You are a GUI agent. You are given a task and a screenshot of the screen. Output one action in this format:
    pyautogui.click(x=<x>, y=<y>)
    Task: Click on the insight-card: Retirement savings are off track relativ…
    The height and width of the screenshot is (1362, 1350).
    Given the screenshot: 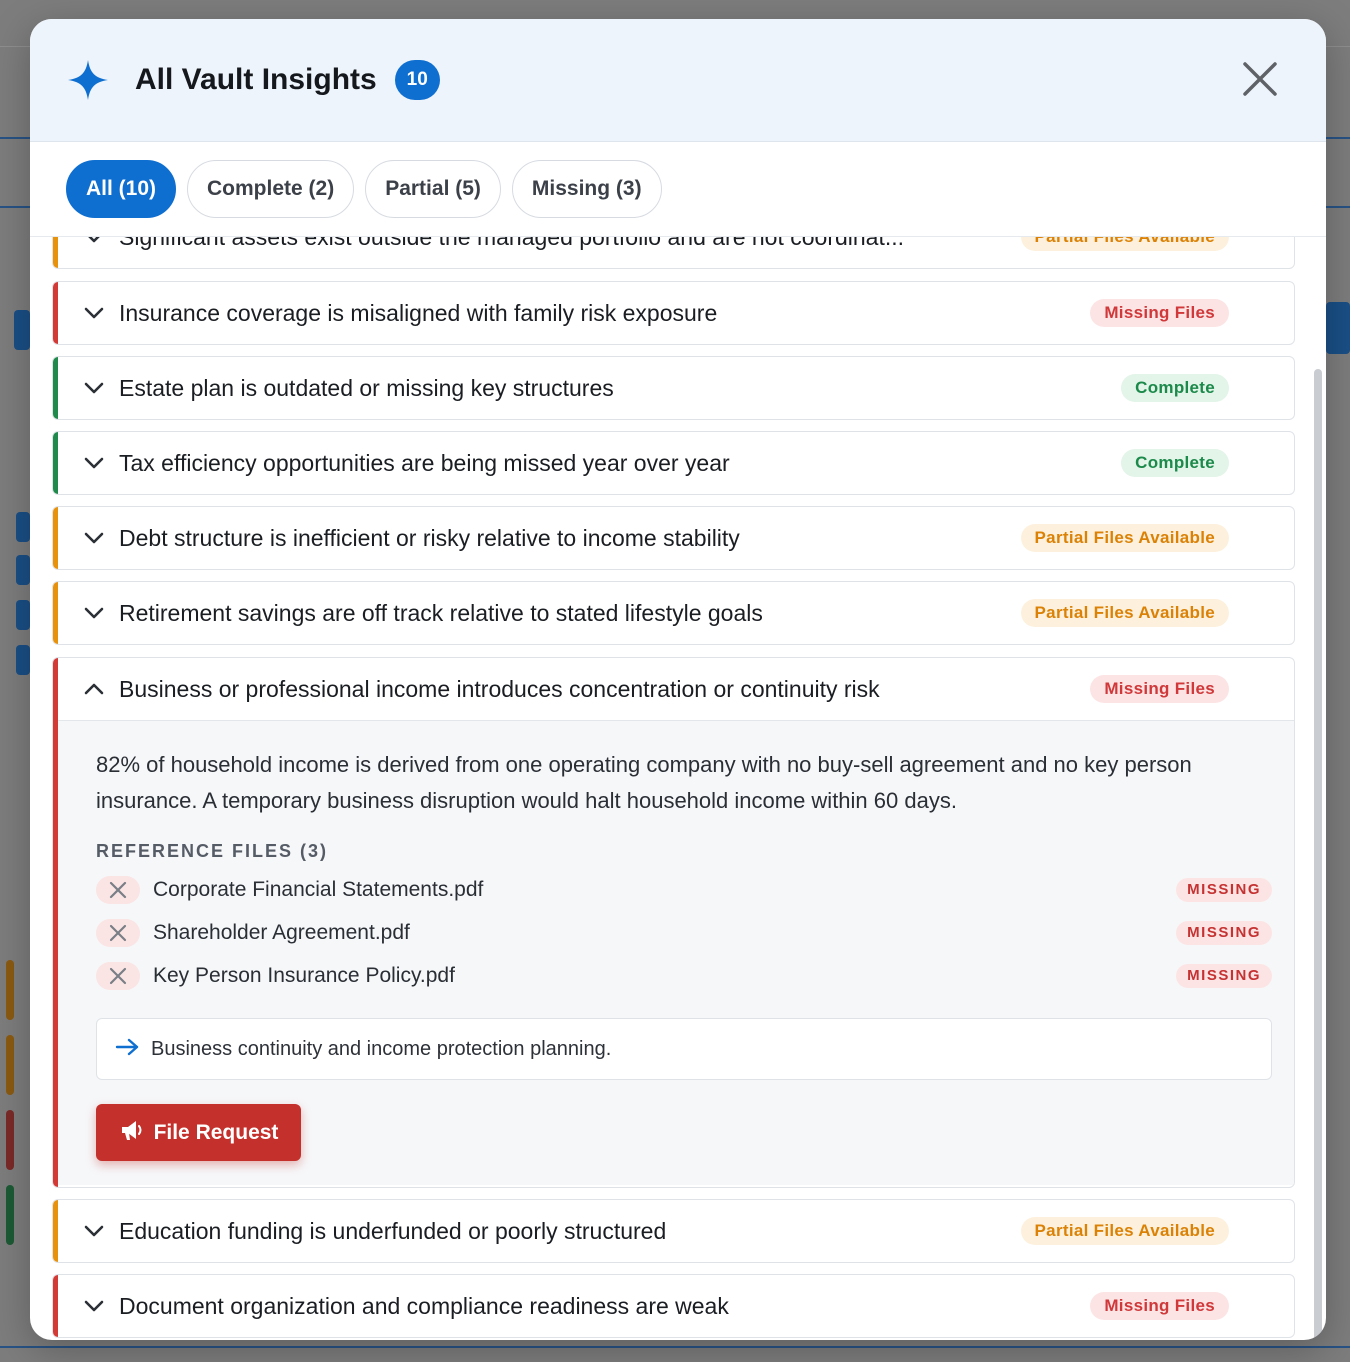 What is the action you would take?
    pyautogui.click(x=673, y=613)
    